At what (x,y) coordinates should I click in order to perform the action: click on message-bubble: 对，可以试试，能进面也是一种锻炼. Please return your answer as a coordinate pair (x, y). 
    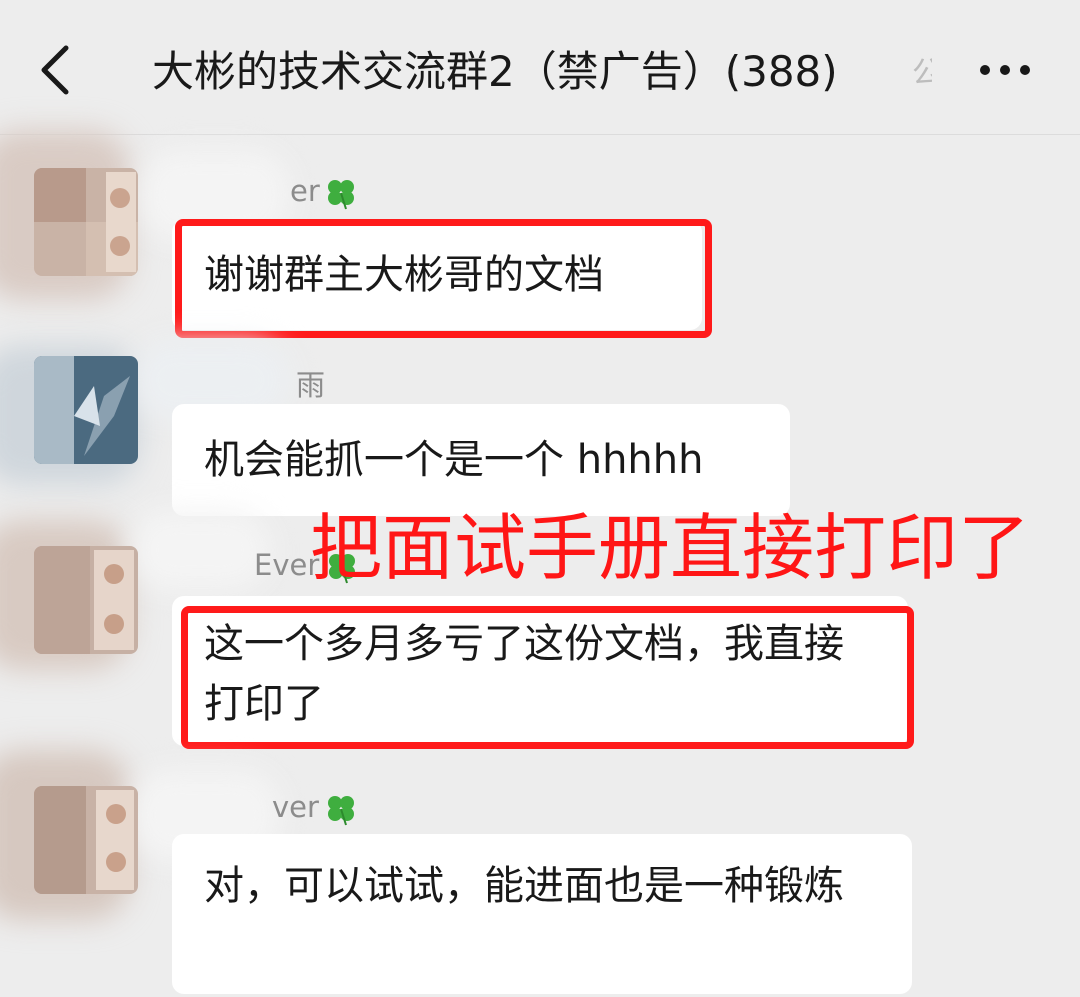
    Looking at the image, I should click on (542, 914).